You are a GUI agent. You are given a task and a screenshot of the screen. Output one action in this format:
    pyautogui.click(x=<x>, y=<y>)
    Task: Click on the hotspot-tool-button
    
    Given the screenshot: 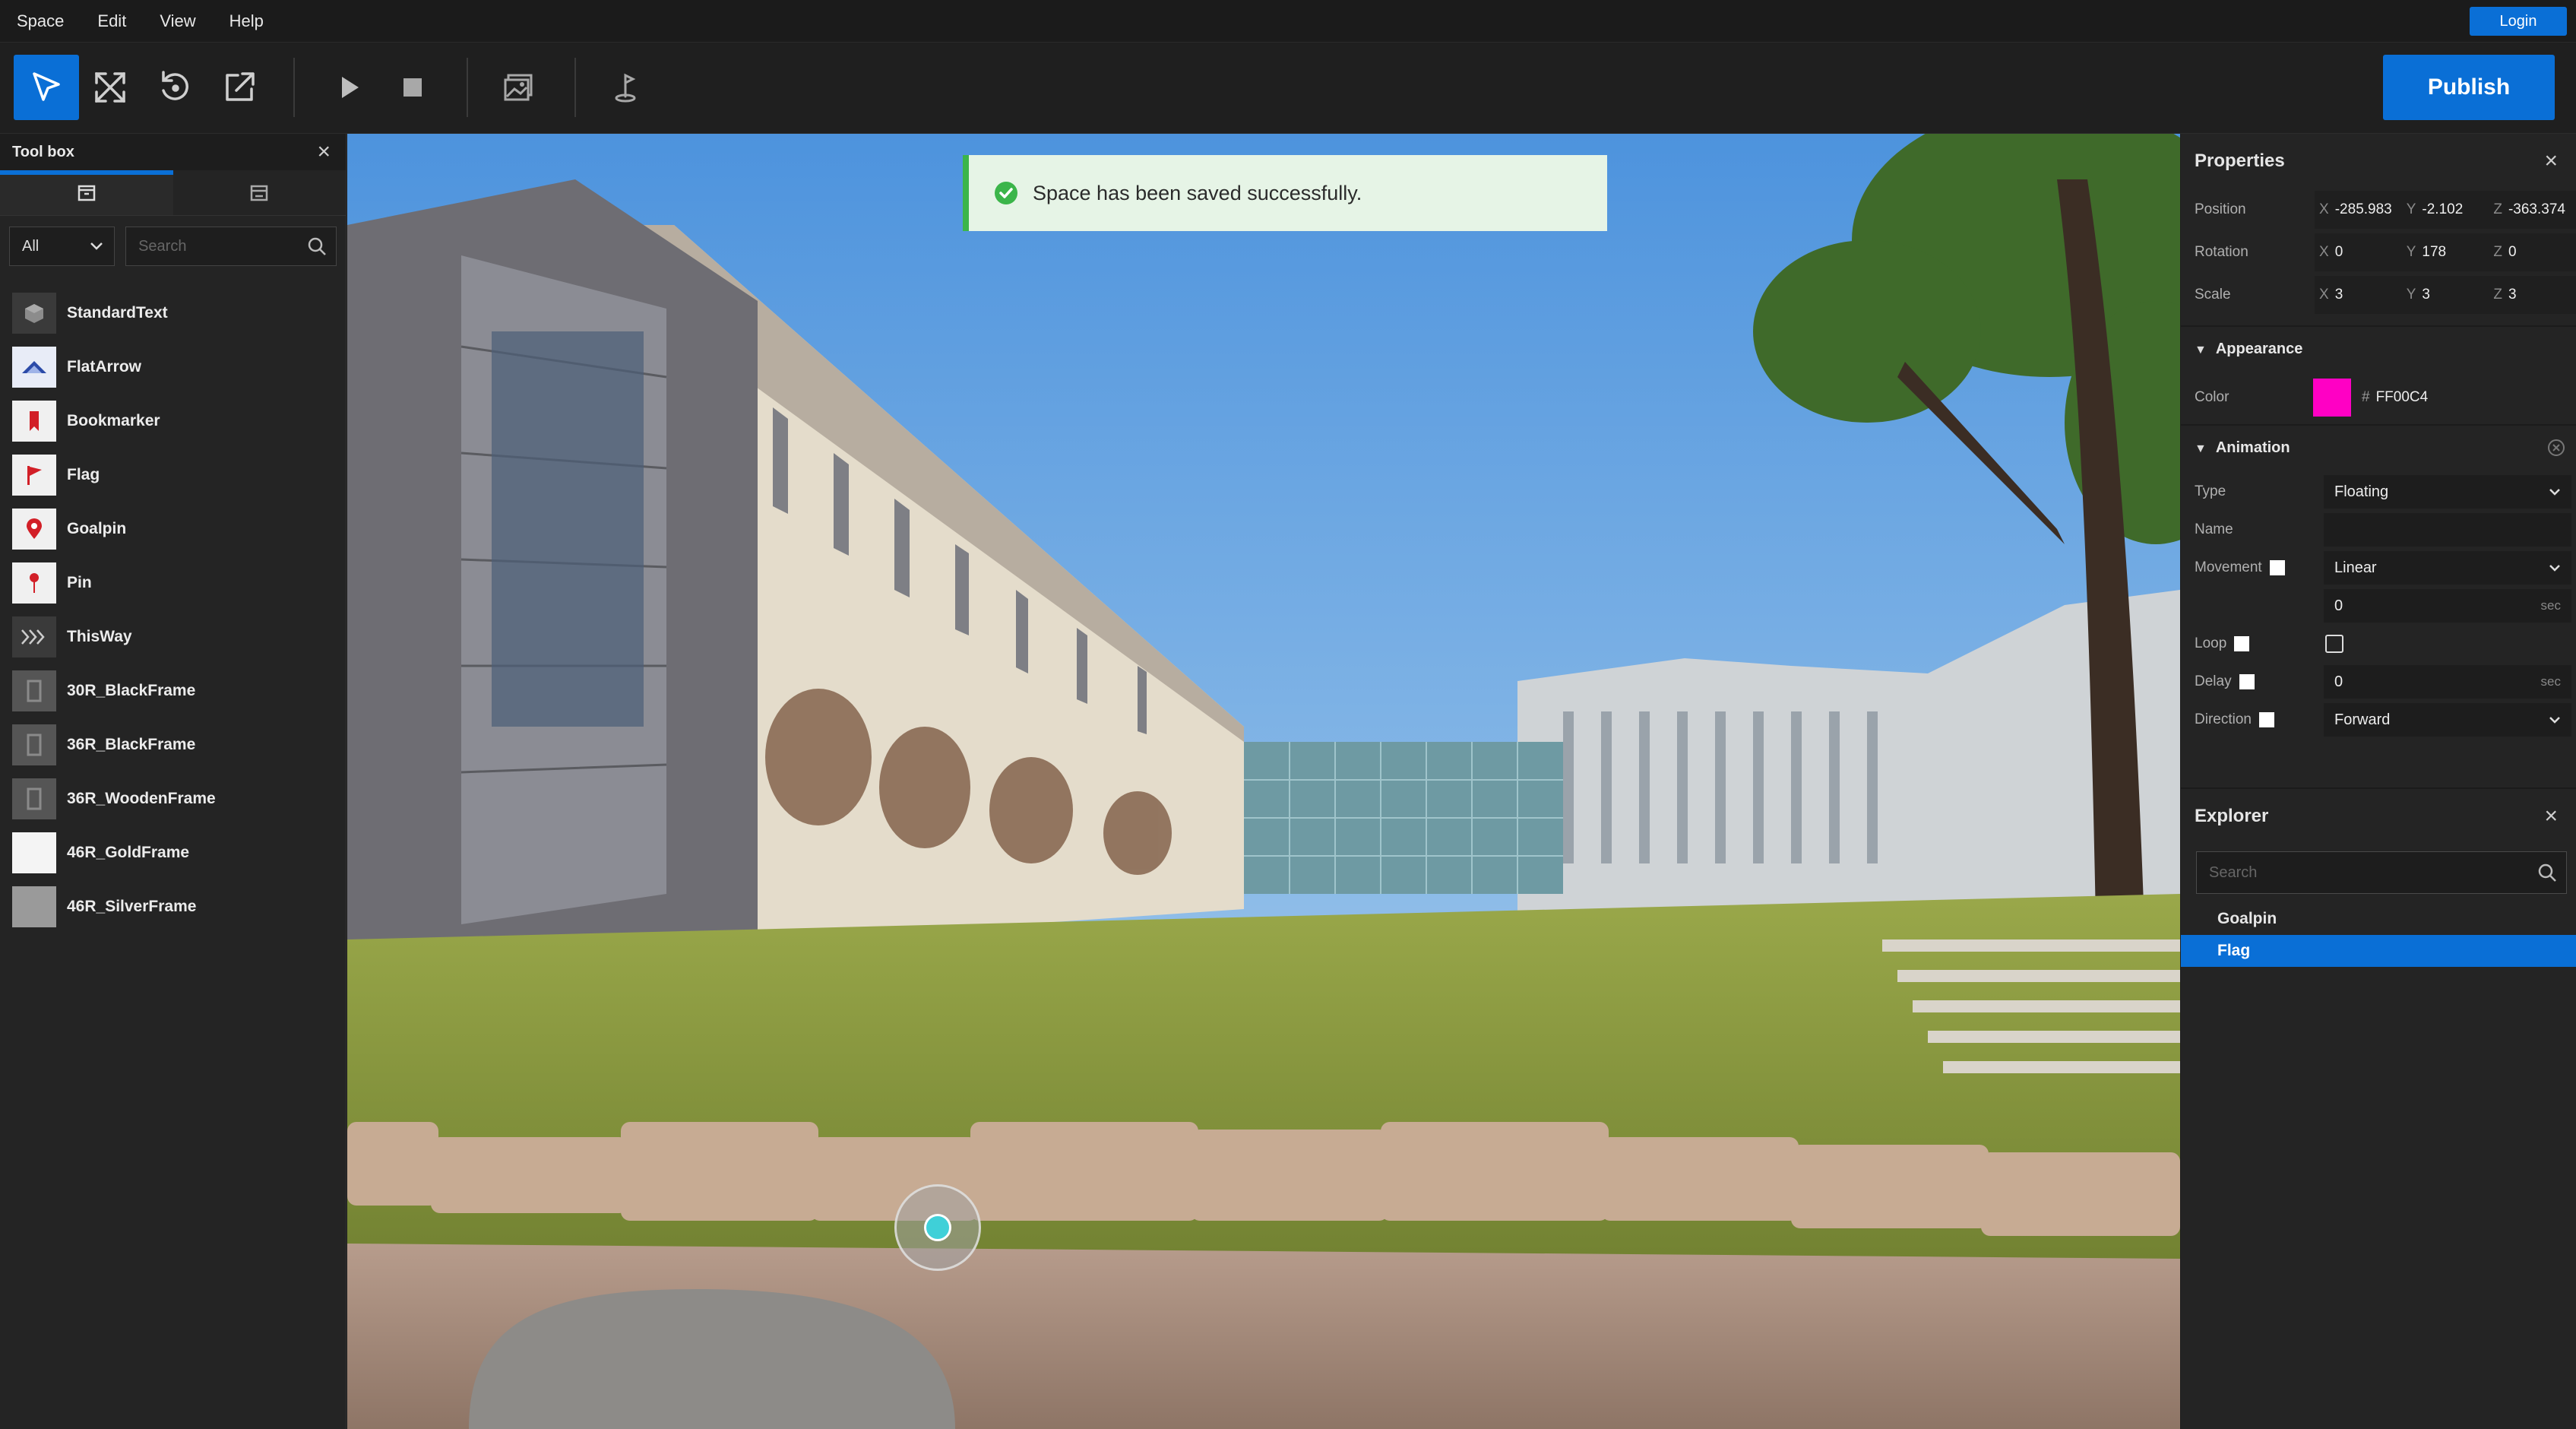 What is the action you would take?
    pyautogui.click(x=627, y=87)
    